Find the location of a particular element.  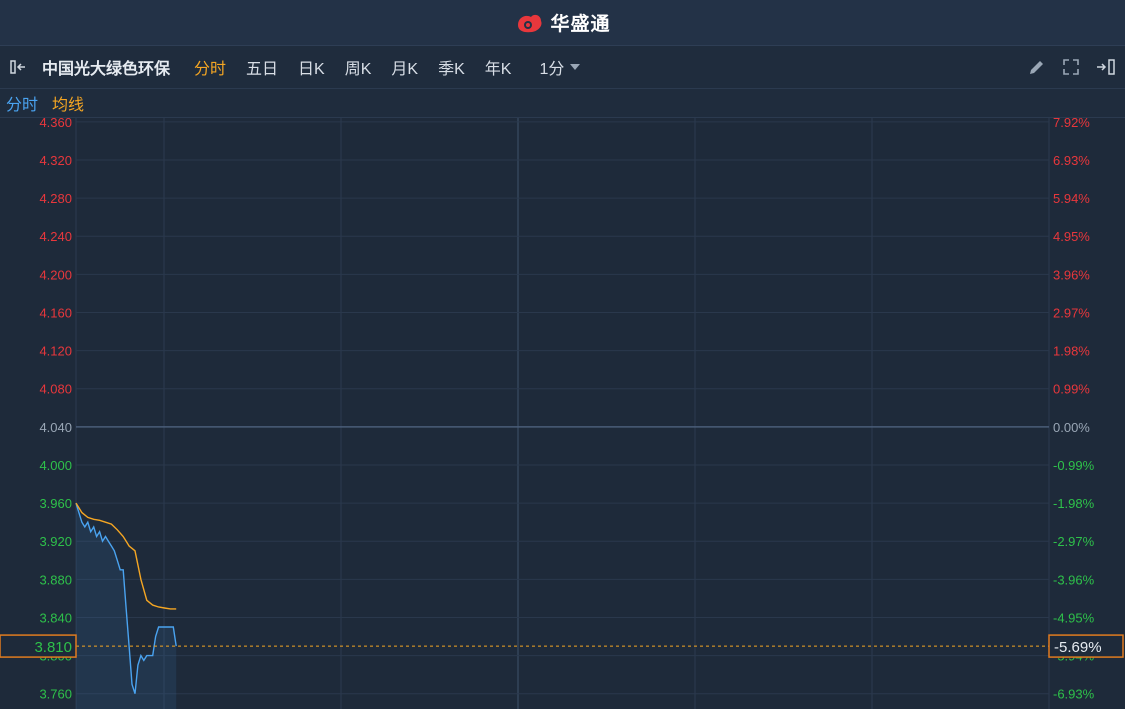

app-header: 华盛通 is located at coordinates (562, 23).